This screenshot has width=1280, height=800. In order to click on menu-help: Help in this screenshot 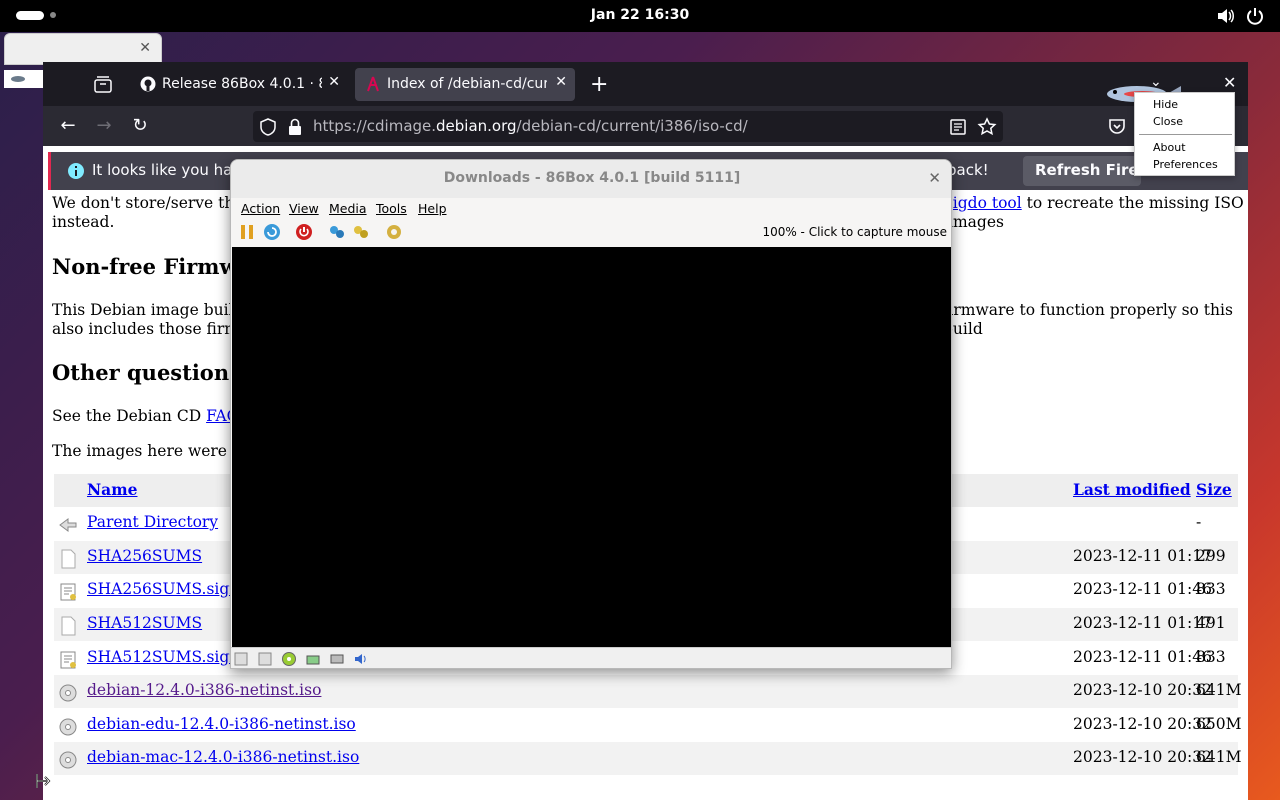, I will do `click(432, 208)`.